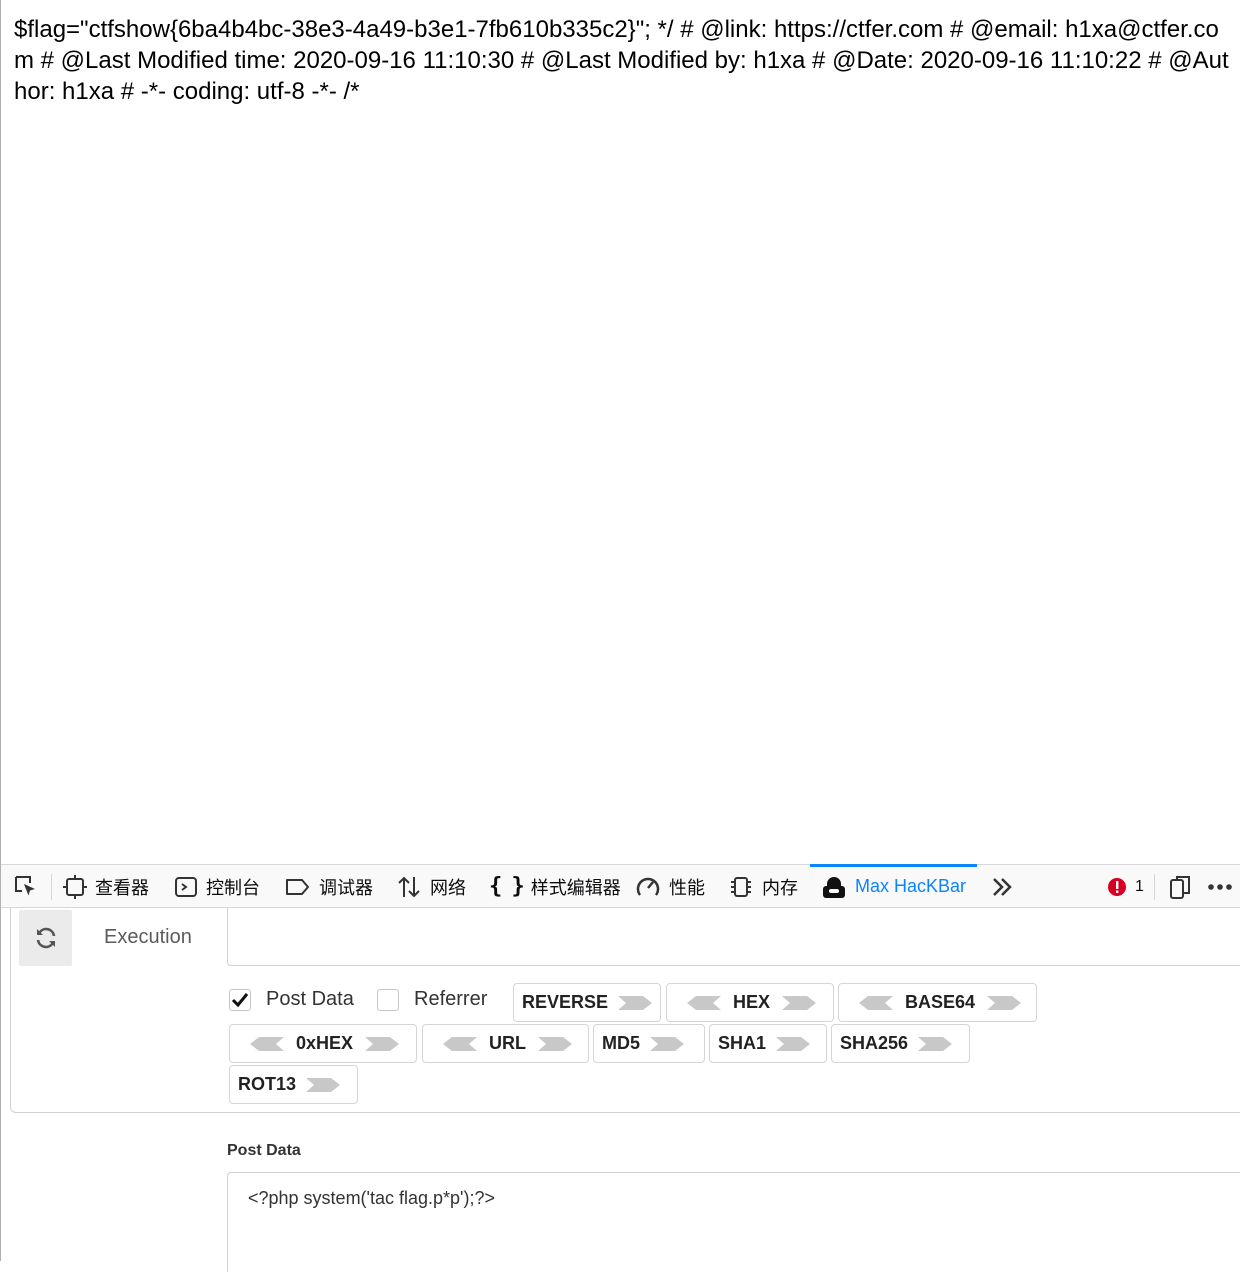 This screenshot has height=1272, width=1240. I want to click on 0xhex-button: 0xHEX, so click(323, 1043).